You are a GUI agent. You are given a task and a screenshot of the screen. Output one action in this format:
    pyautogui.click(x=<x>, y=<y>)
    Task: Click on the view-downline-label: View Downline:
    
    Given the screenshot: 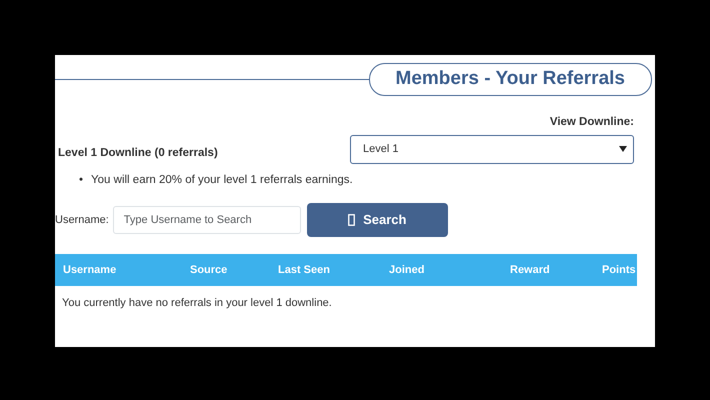 What is the action you would take?
    pyautogui.click(x=591, y=122)
    